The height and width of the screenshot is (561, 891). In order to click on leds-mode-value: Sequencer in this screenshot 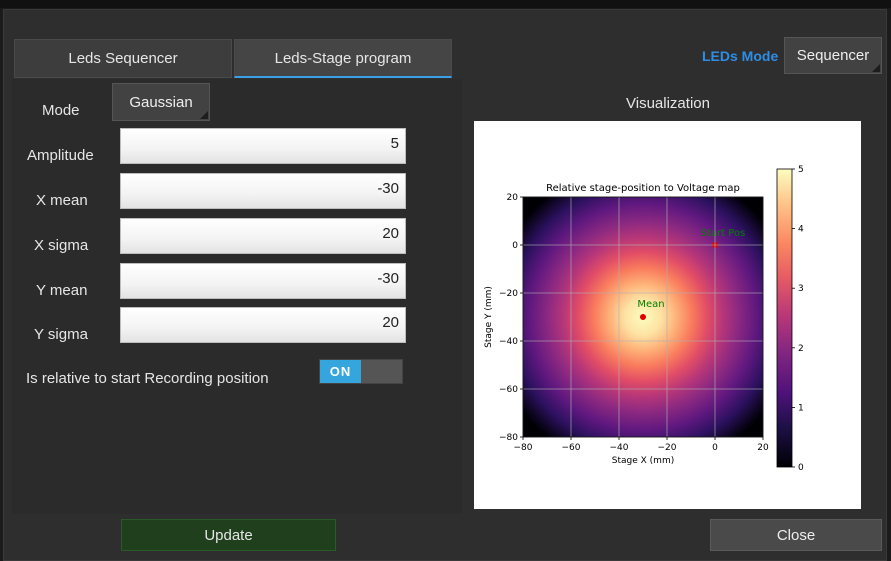, I will do `click(833, 55)`.